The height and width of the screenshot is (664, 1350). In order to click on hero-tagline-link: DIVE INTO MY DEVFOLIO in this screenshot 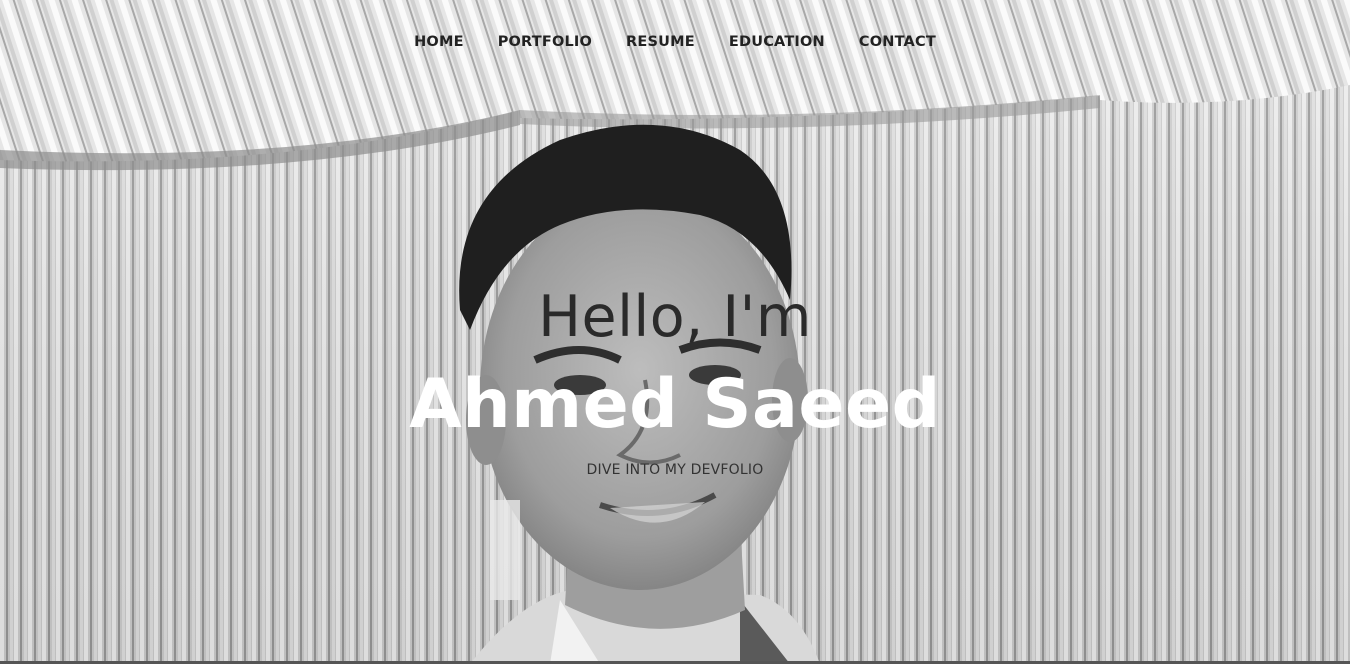, I will do `click(675, 470)`.